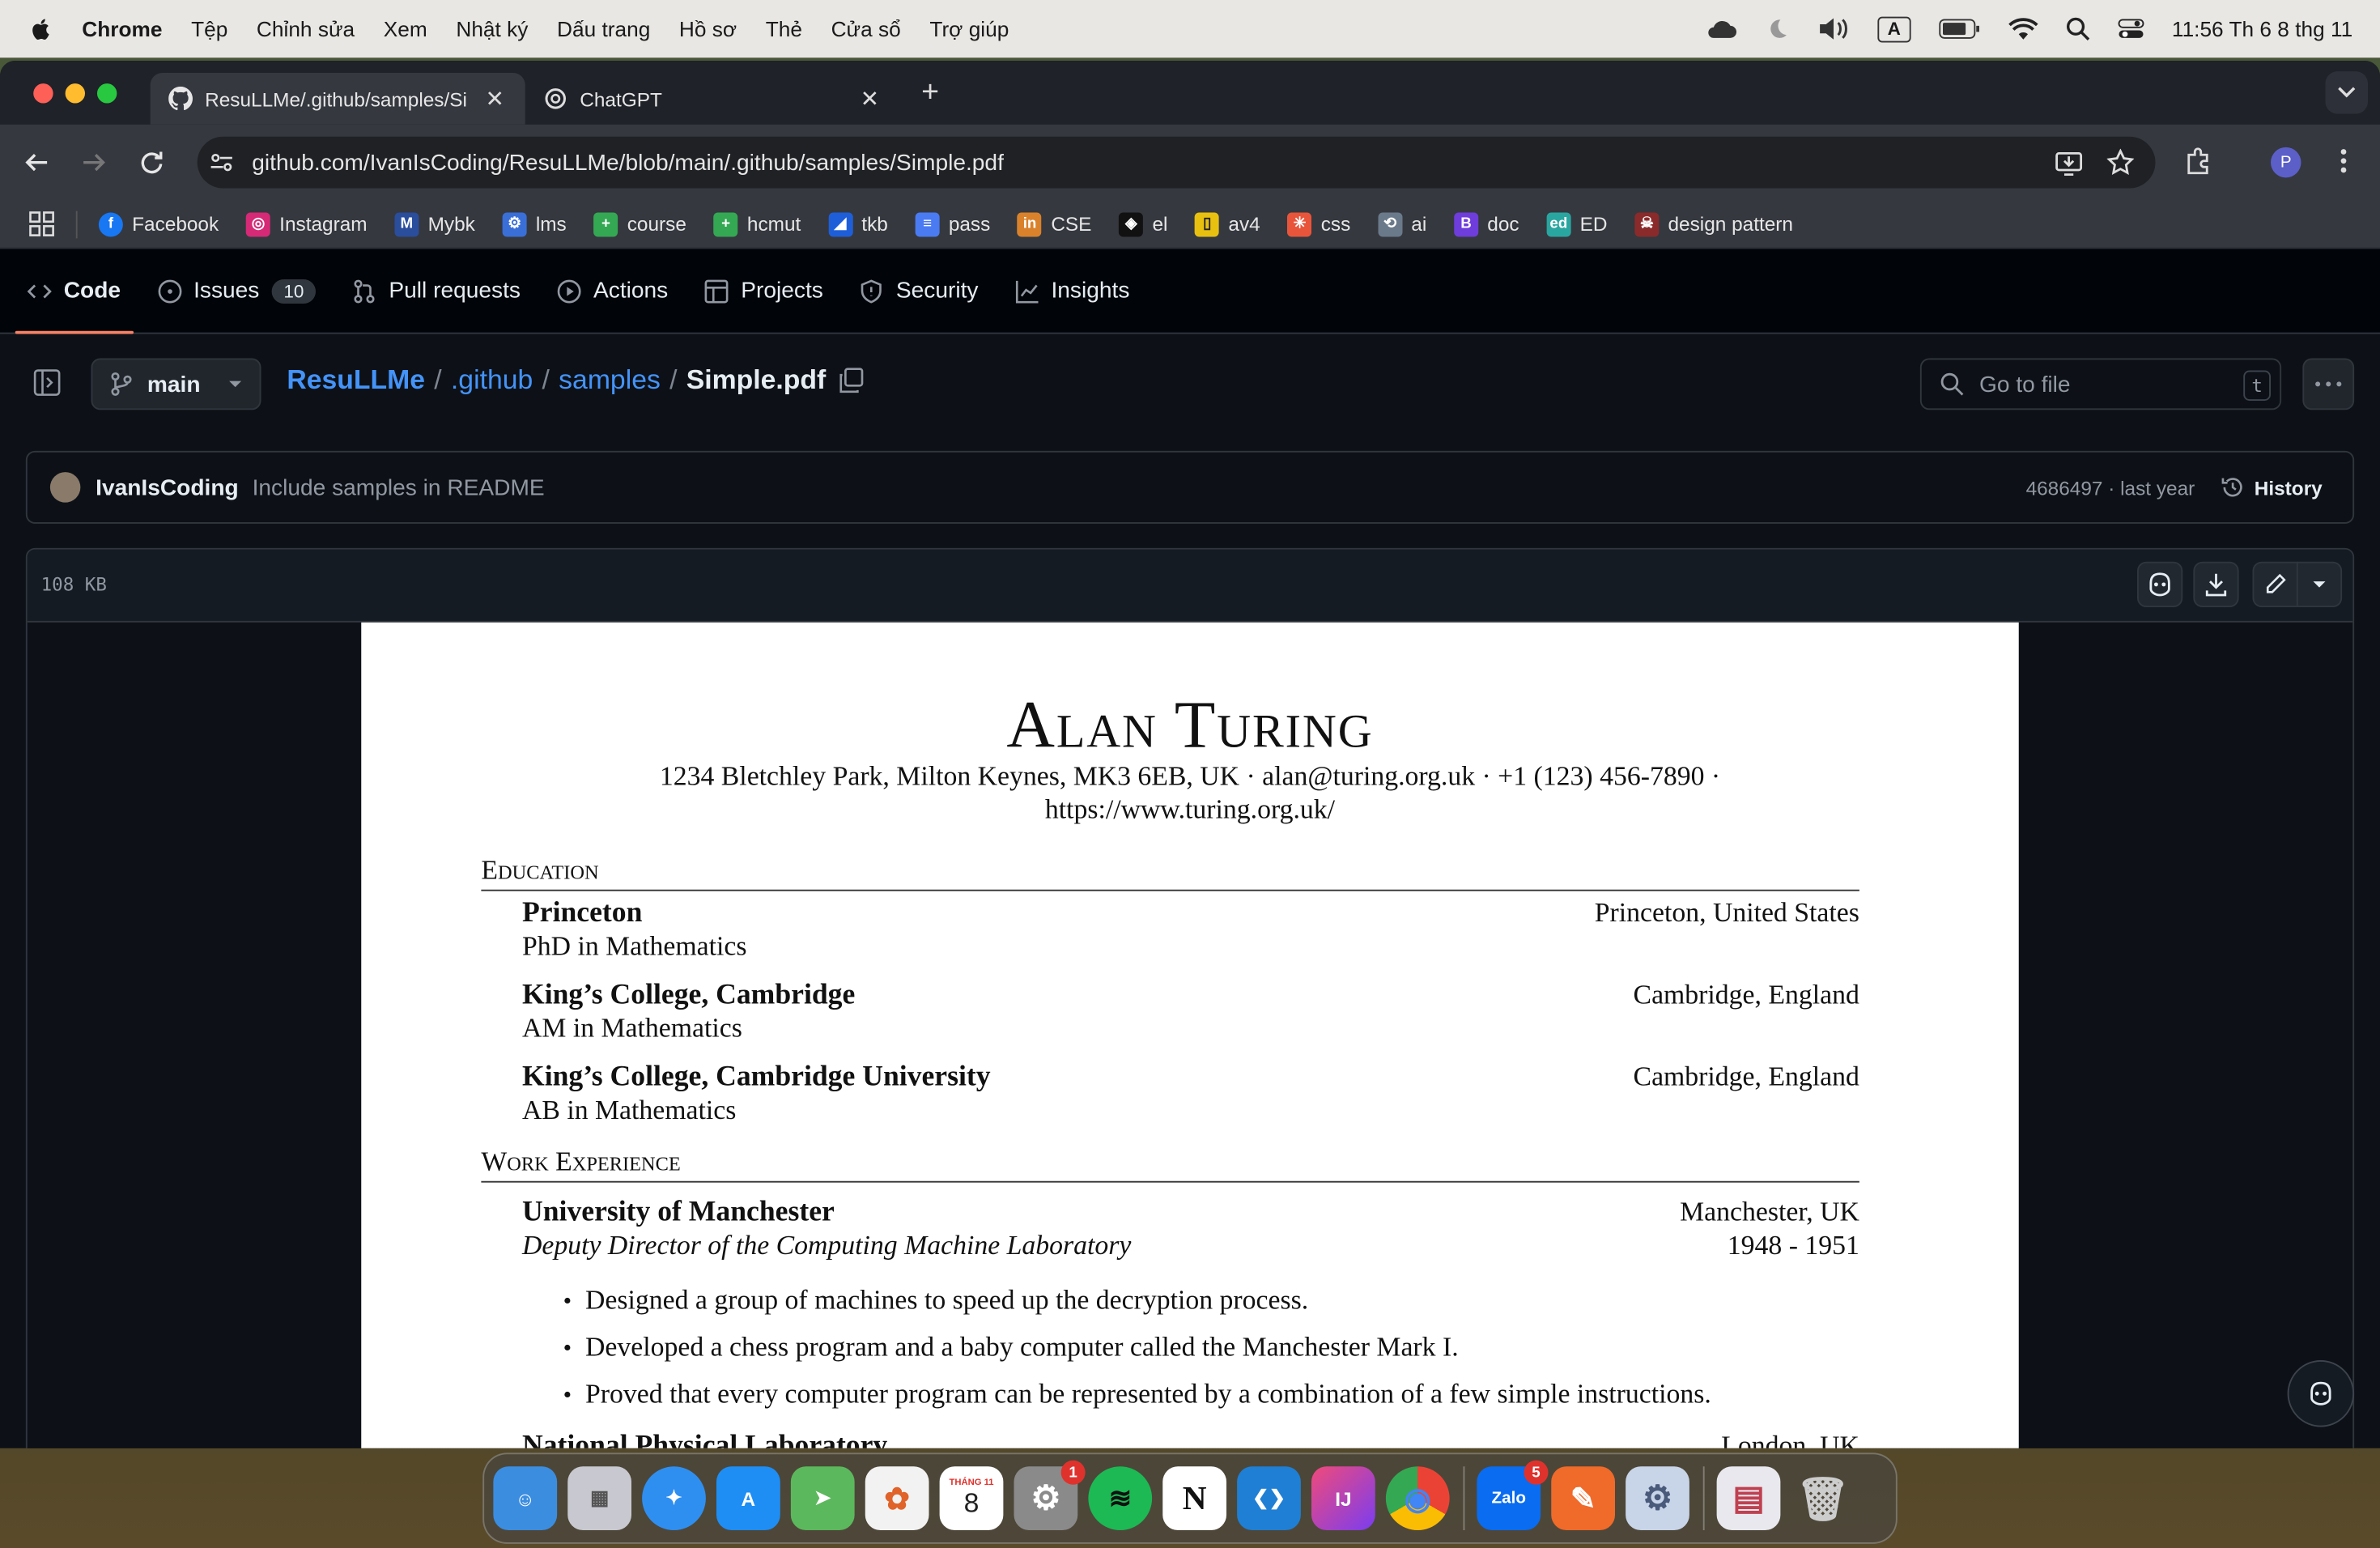 The image size is (2380, 1548). Describe the element at coordinates (306, 29) in the screenshot. I see `menu-edit: Chỉnh sửa` at that location.